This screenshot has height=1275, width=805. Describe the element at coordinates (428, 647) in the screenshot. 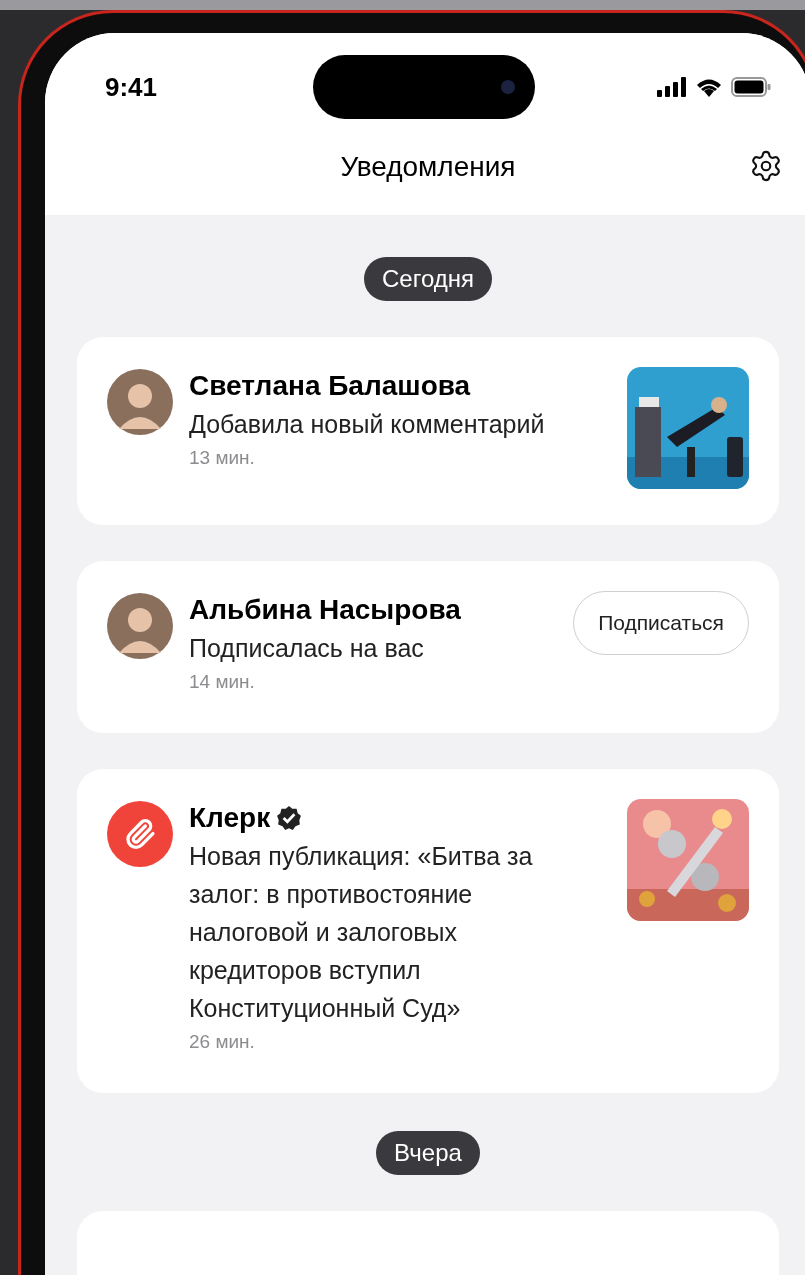

I see `notification-card: Альбина Насырова Подписалась на вас 14 мин. Подписаться` at that location.